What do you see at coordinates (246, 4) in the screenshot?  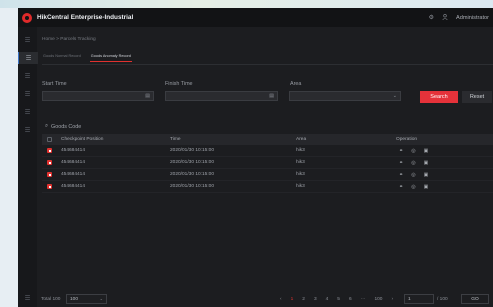 I see `desktop-background` at bounding box center [246, 4].